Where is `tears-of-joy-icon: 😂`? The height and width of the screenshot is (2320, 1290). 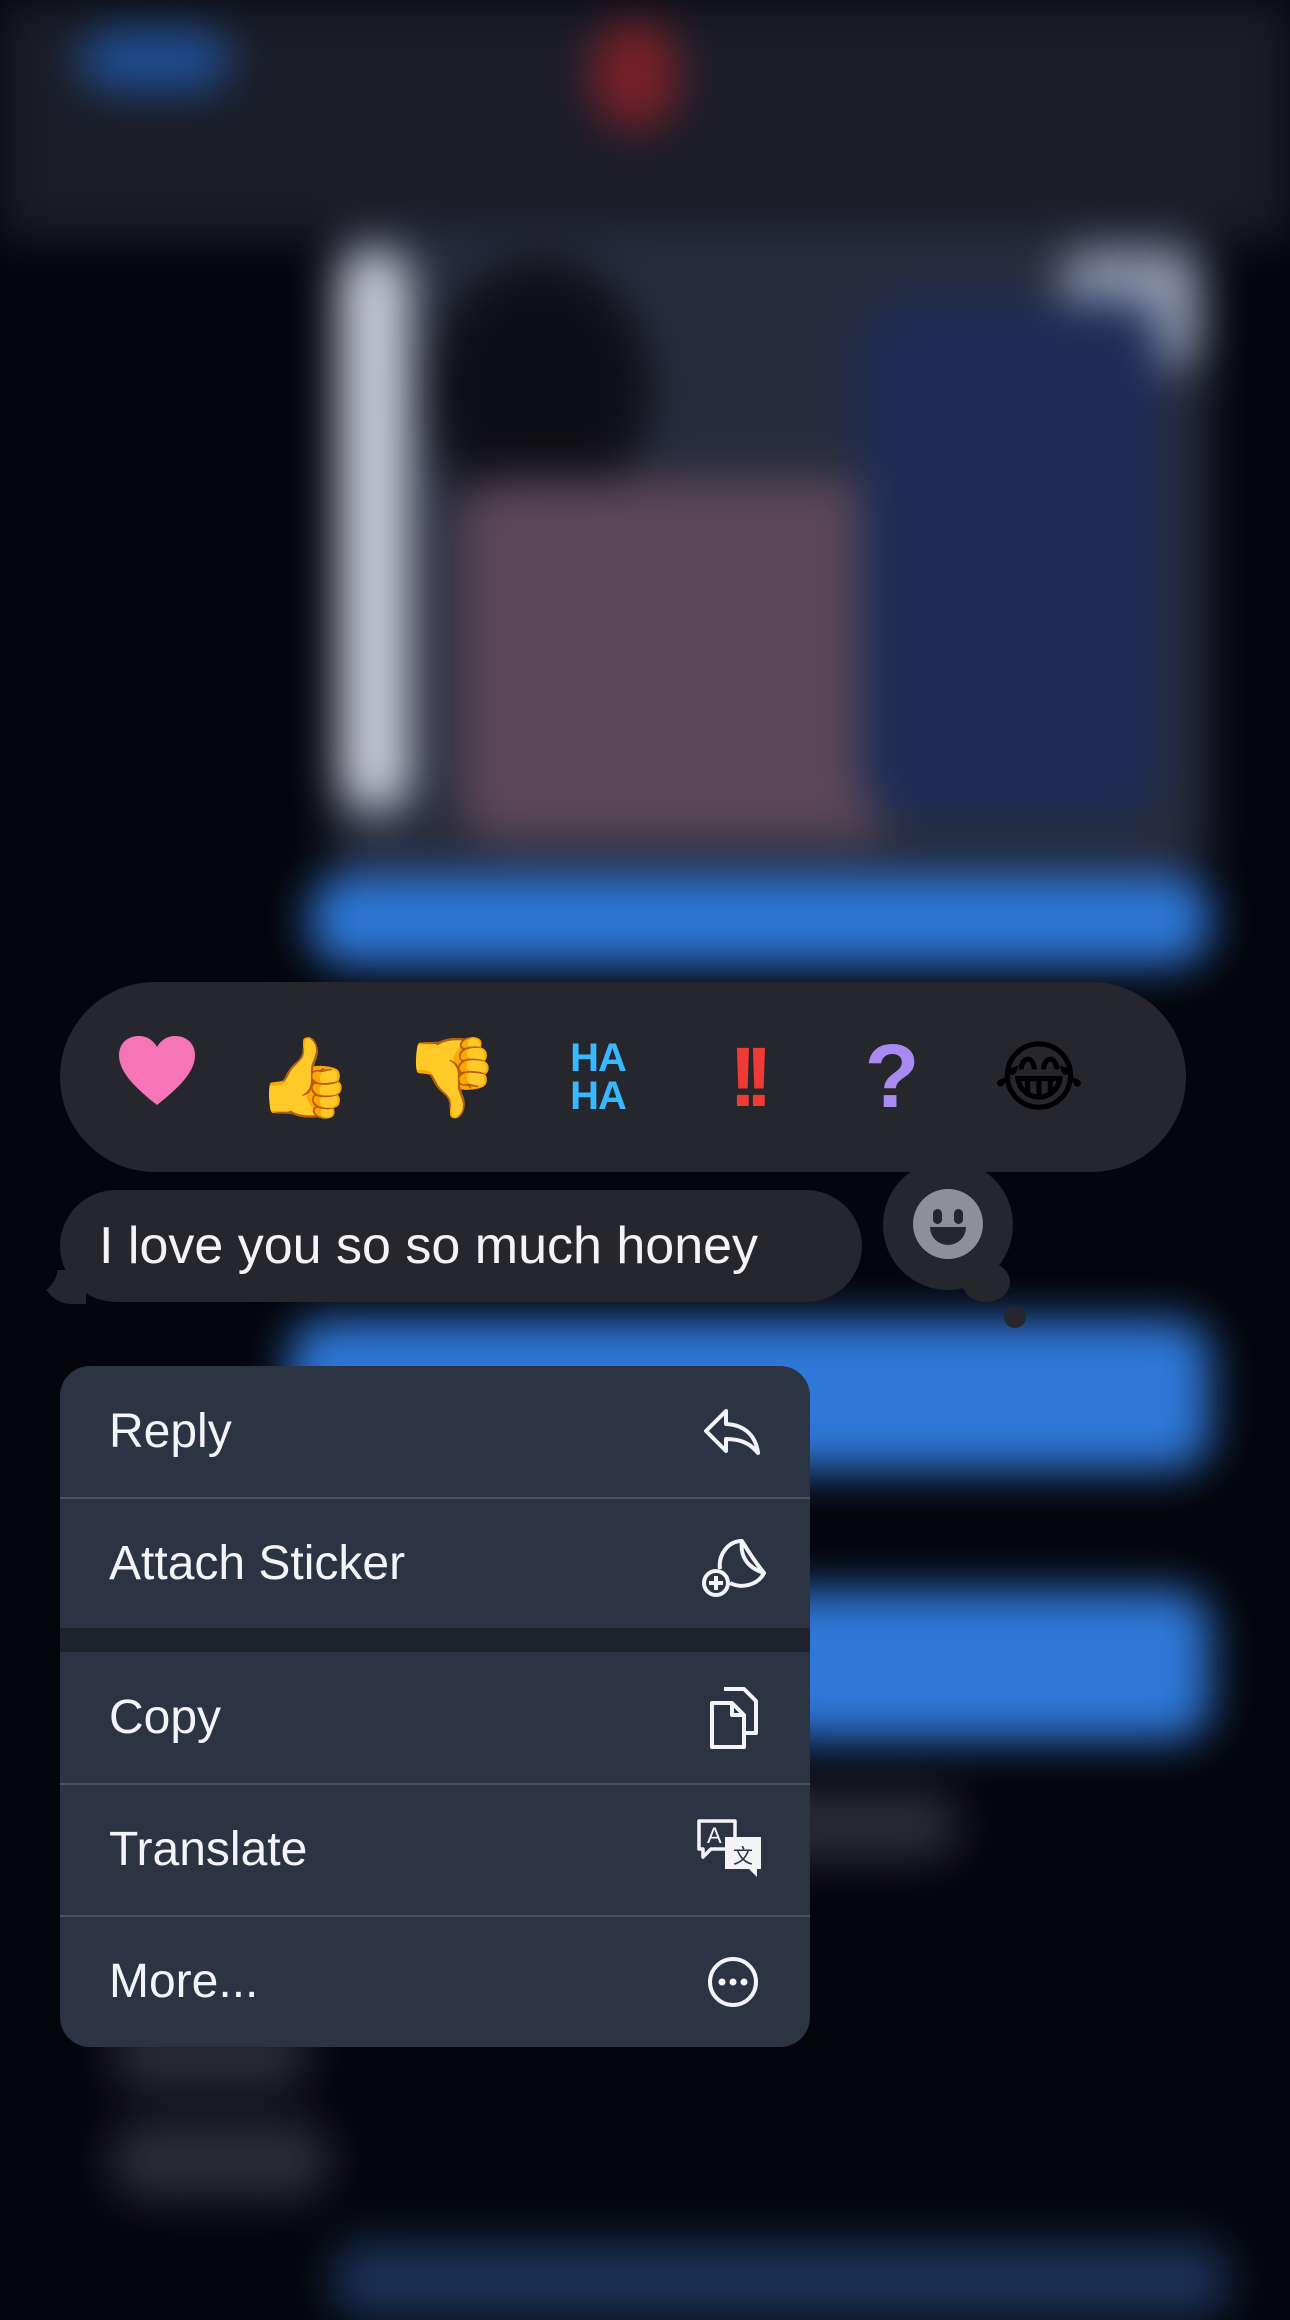
tears-of-joy-icon: 😂 is located at coordinates (1039, 1077).